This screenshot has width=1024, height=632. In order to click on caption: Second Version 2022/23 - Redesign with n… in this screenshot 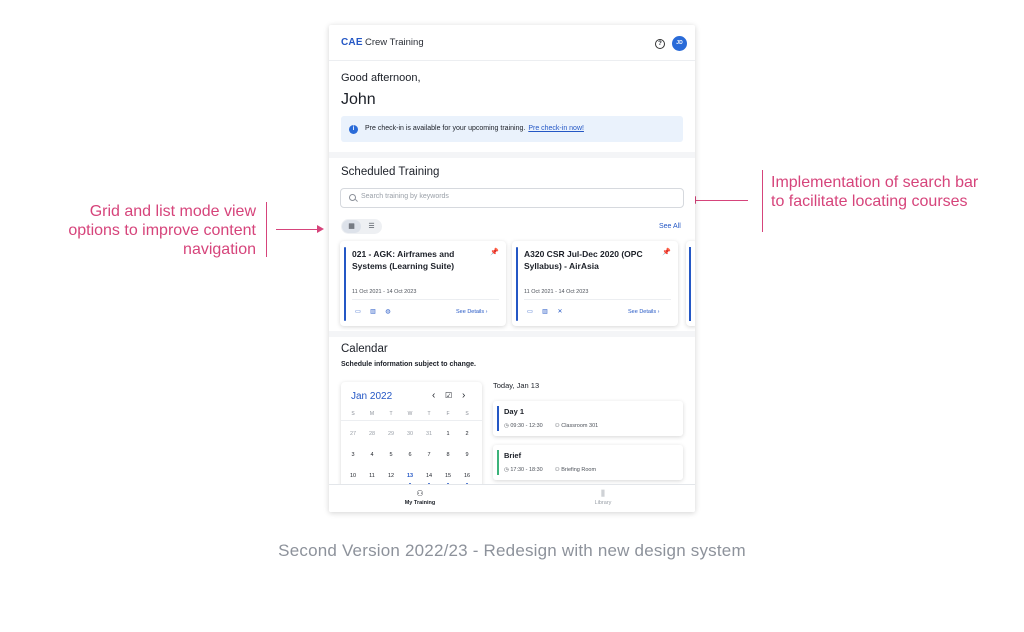, I will do `click(512, 550)`.